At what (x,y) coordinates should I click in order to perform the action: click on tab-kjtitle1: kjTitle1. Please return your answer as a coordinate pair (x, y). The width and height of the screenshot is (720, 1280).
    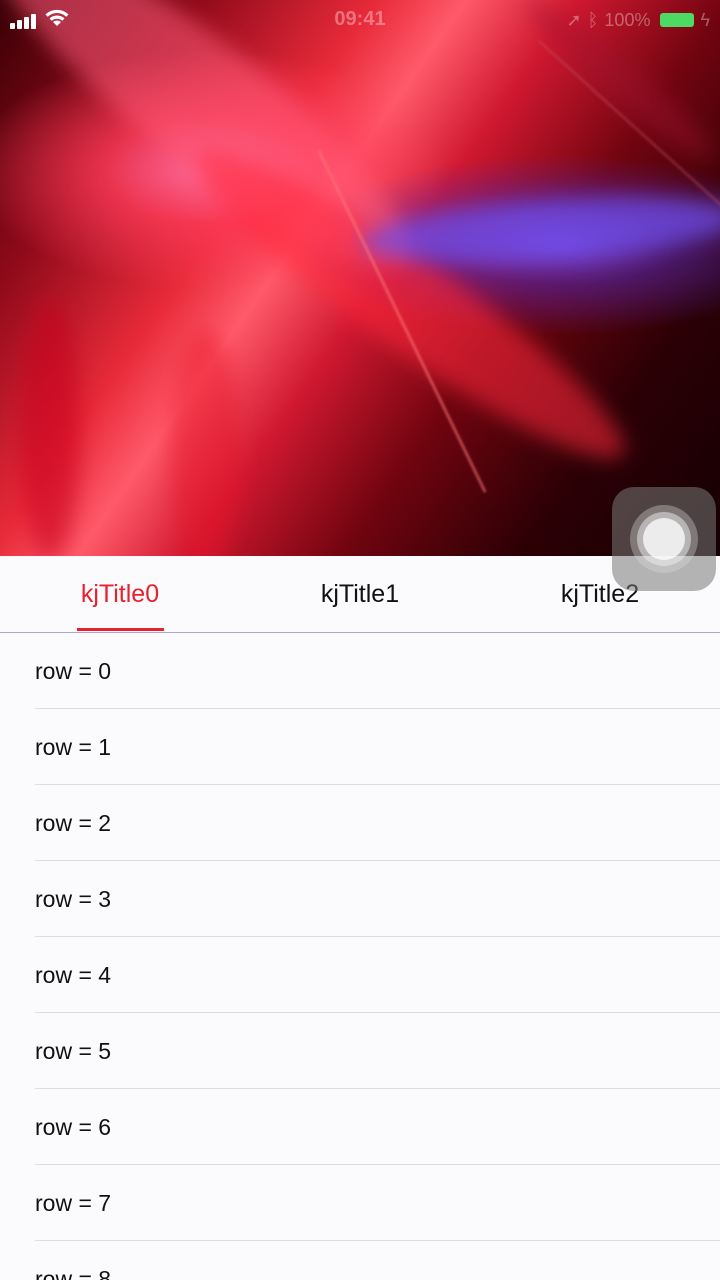
    Looking at the image, I should click on (360, 594).